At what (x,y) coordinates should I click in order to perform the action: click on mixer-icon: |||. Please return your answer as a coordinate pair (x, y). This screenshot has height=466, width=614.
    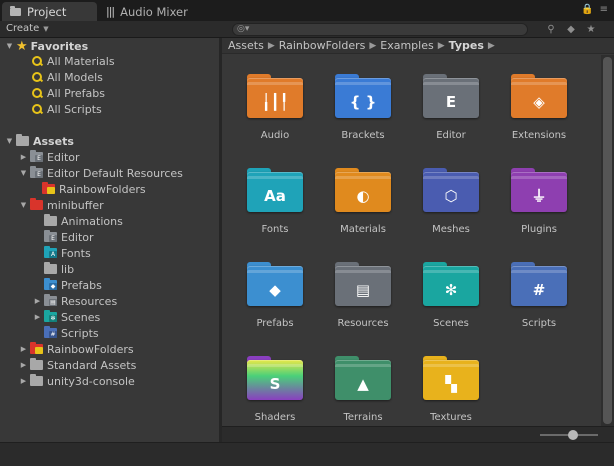
    Looking at the image, I should click on (110, 11).